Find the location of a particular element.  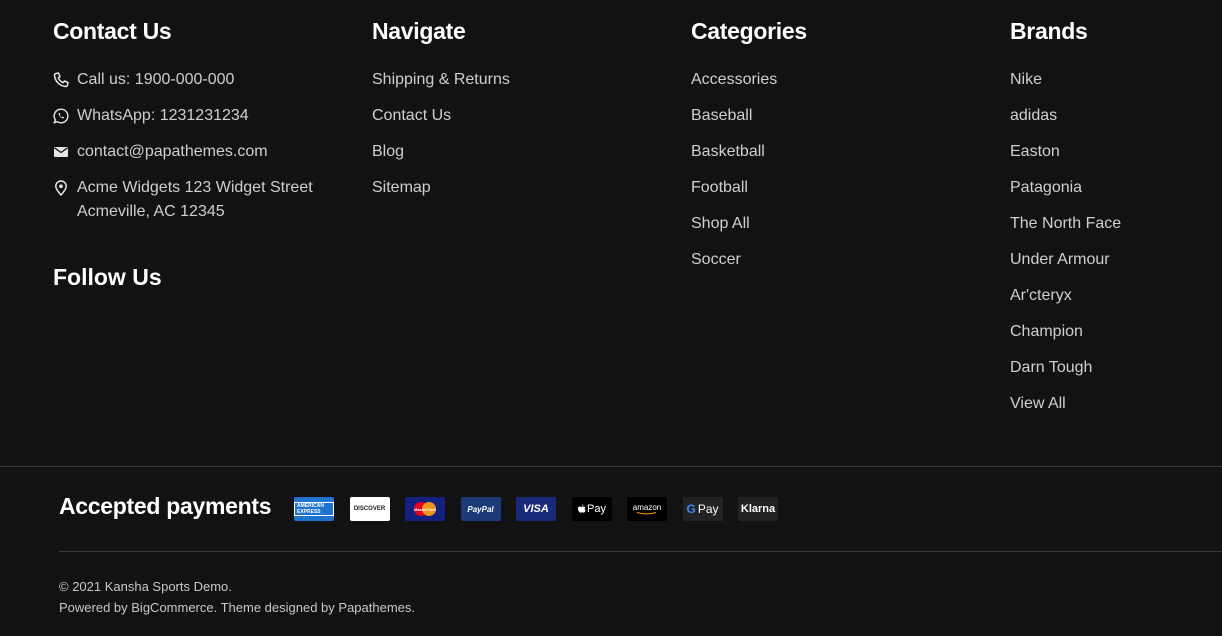

google-pay-icon: G Pay is located at coordinates (702, 509).